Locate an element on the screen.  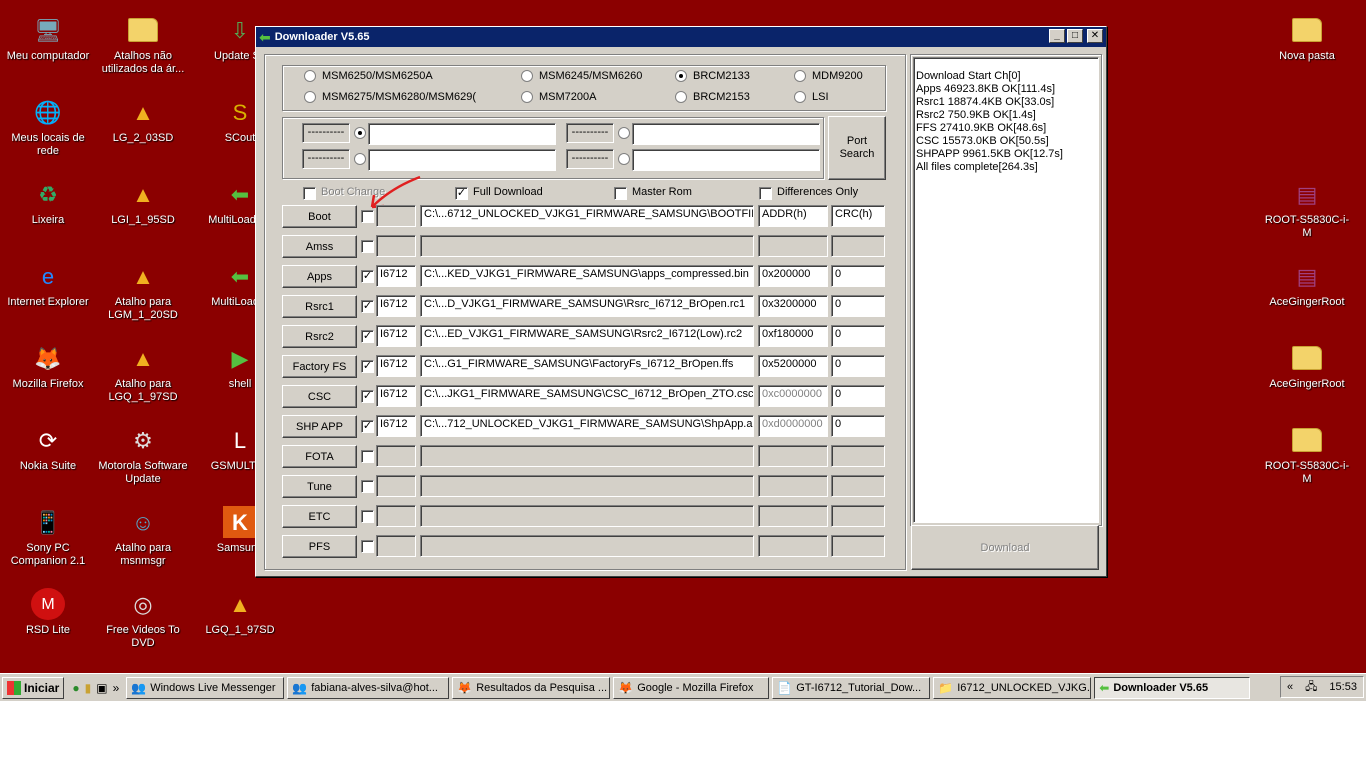
desktop-icon: ▤ ROOT-S5830C-i-M is located at coordinates (1307, 209).